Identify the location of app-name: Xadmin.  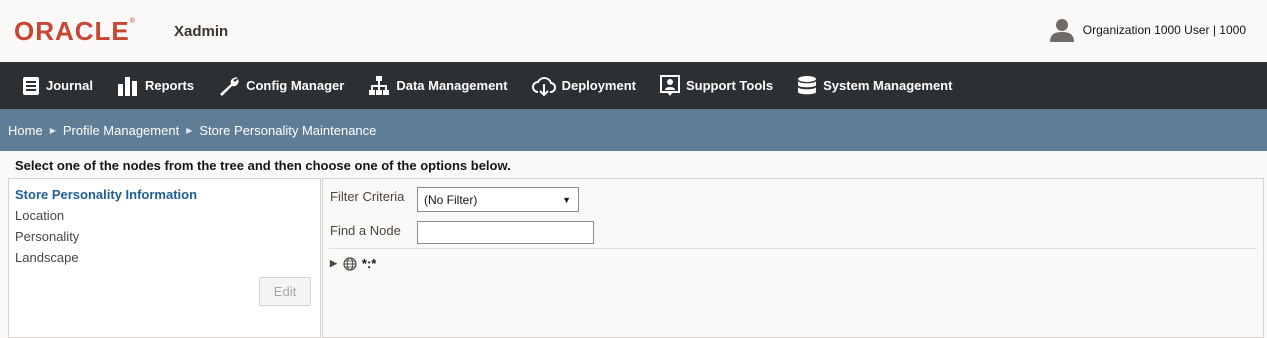
(201, 31).